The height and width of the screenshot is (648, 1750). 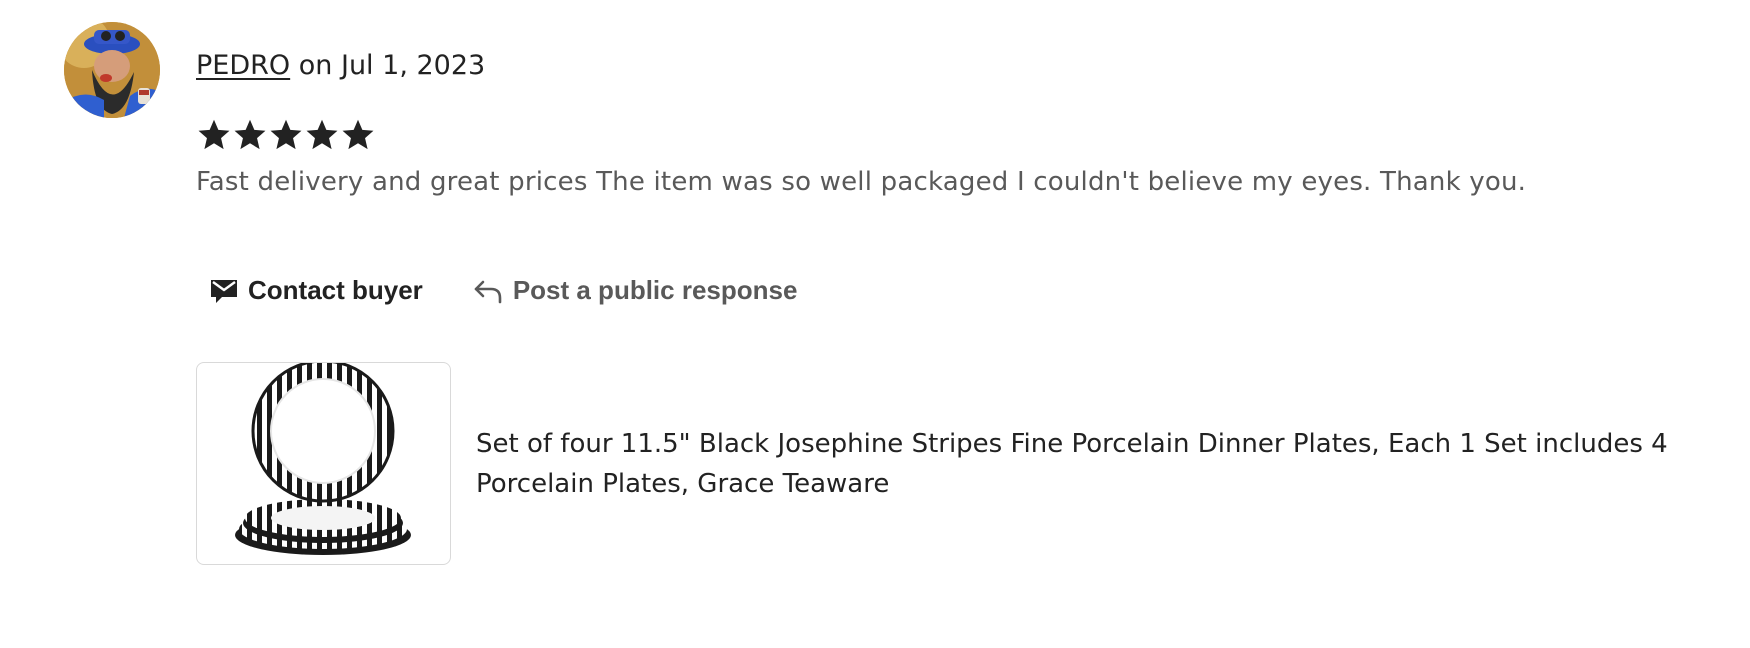 I want to click on reviewer-avatar, so click(x=112, y=70).